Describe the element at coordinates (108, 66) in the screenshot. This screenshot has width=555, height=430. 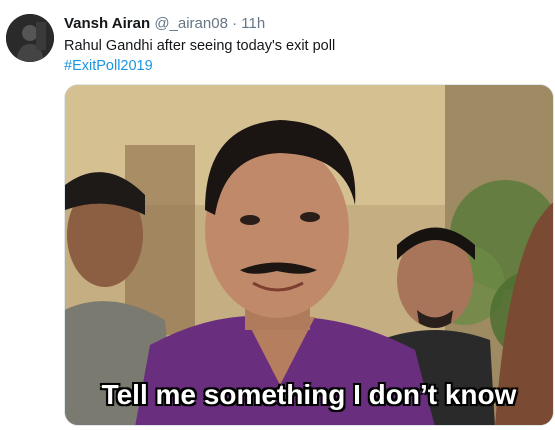
I see `hashtag-link: #ExitPoll2019` at that location.